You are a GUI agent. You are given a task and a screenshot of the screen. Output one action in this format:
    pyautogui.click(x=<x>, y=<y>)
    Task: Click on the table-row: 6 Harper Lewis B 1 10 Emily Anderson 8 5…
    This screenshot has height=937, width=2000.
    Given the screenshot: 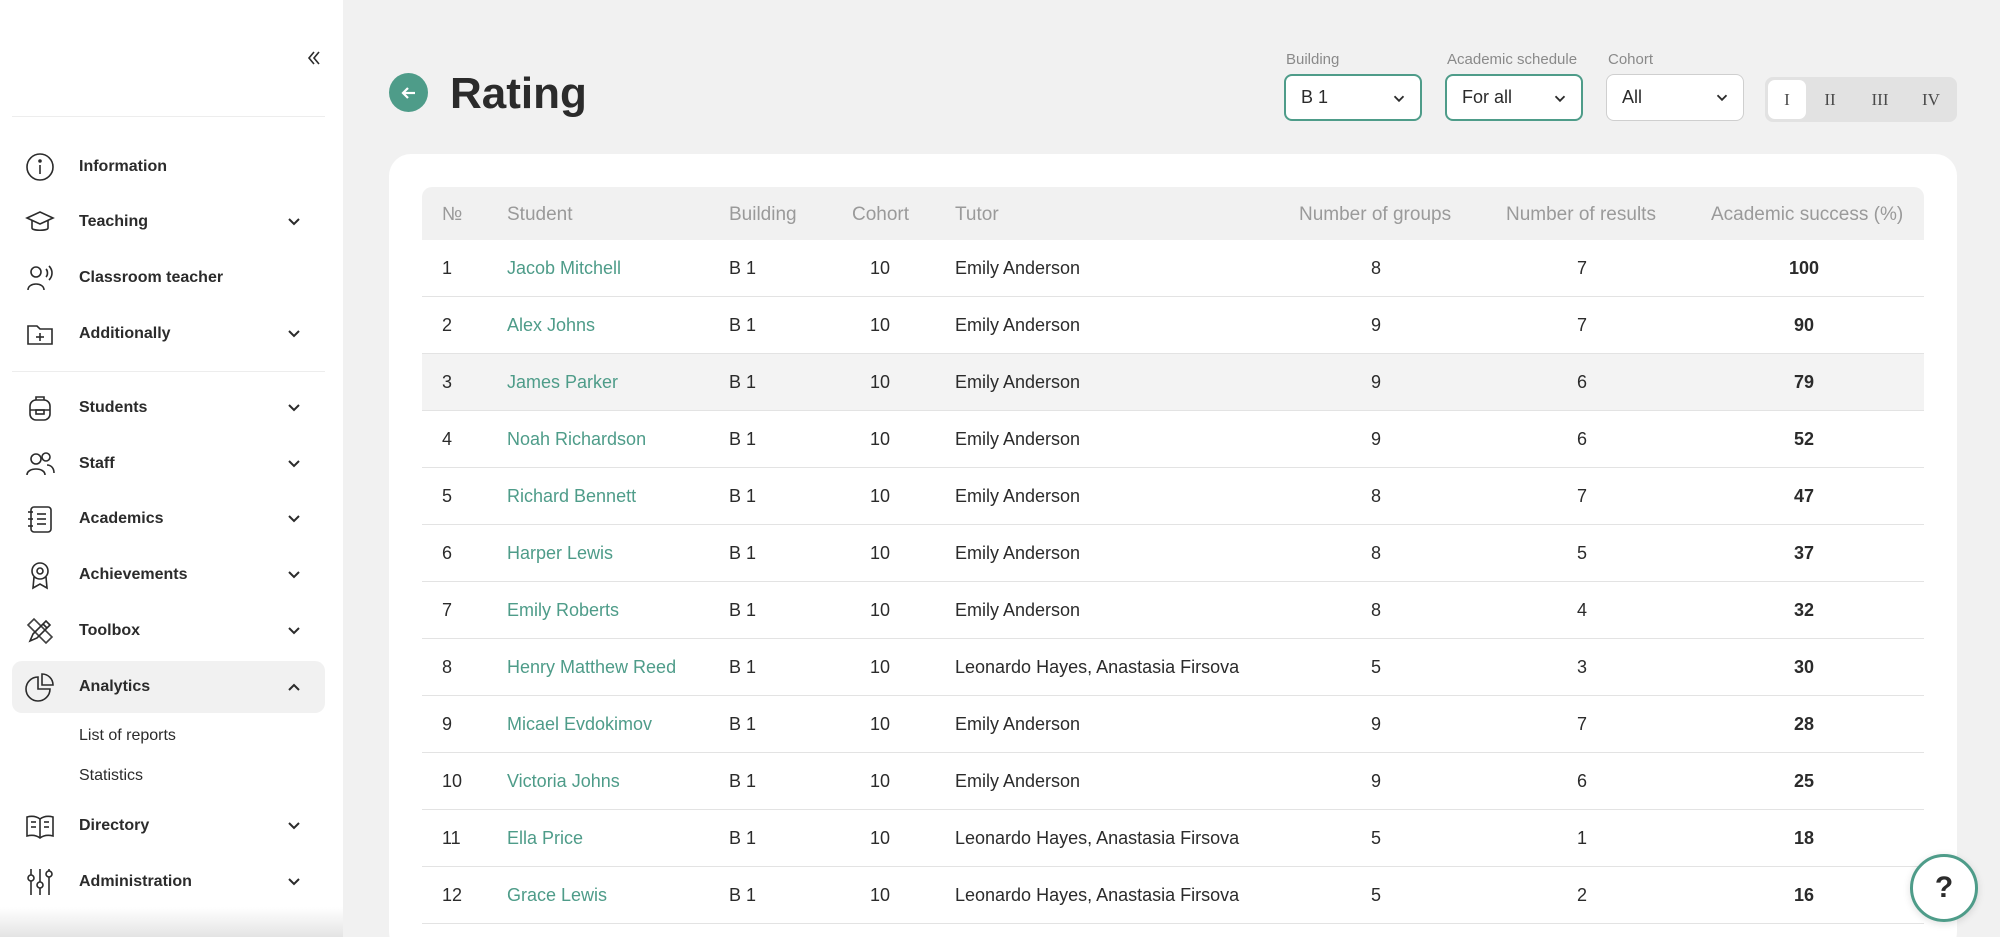 What is the action you would take?
    pyautogui.click(x=1173, y=553)
    